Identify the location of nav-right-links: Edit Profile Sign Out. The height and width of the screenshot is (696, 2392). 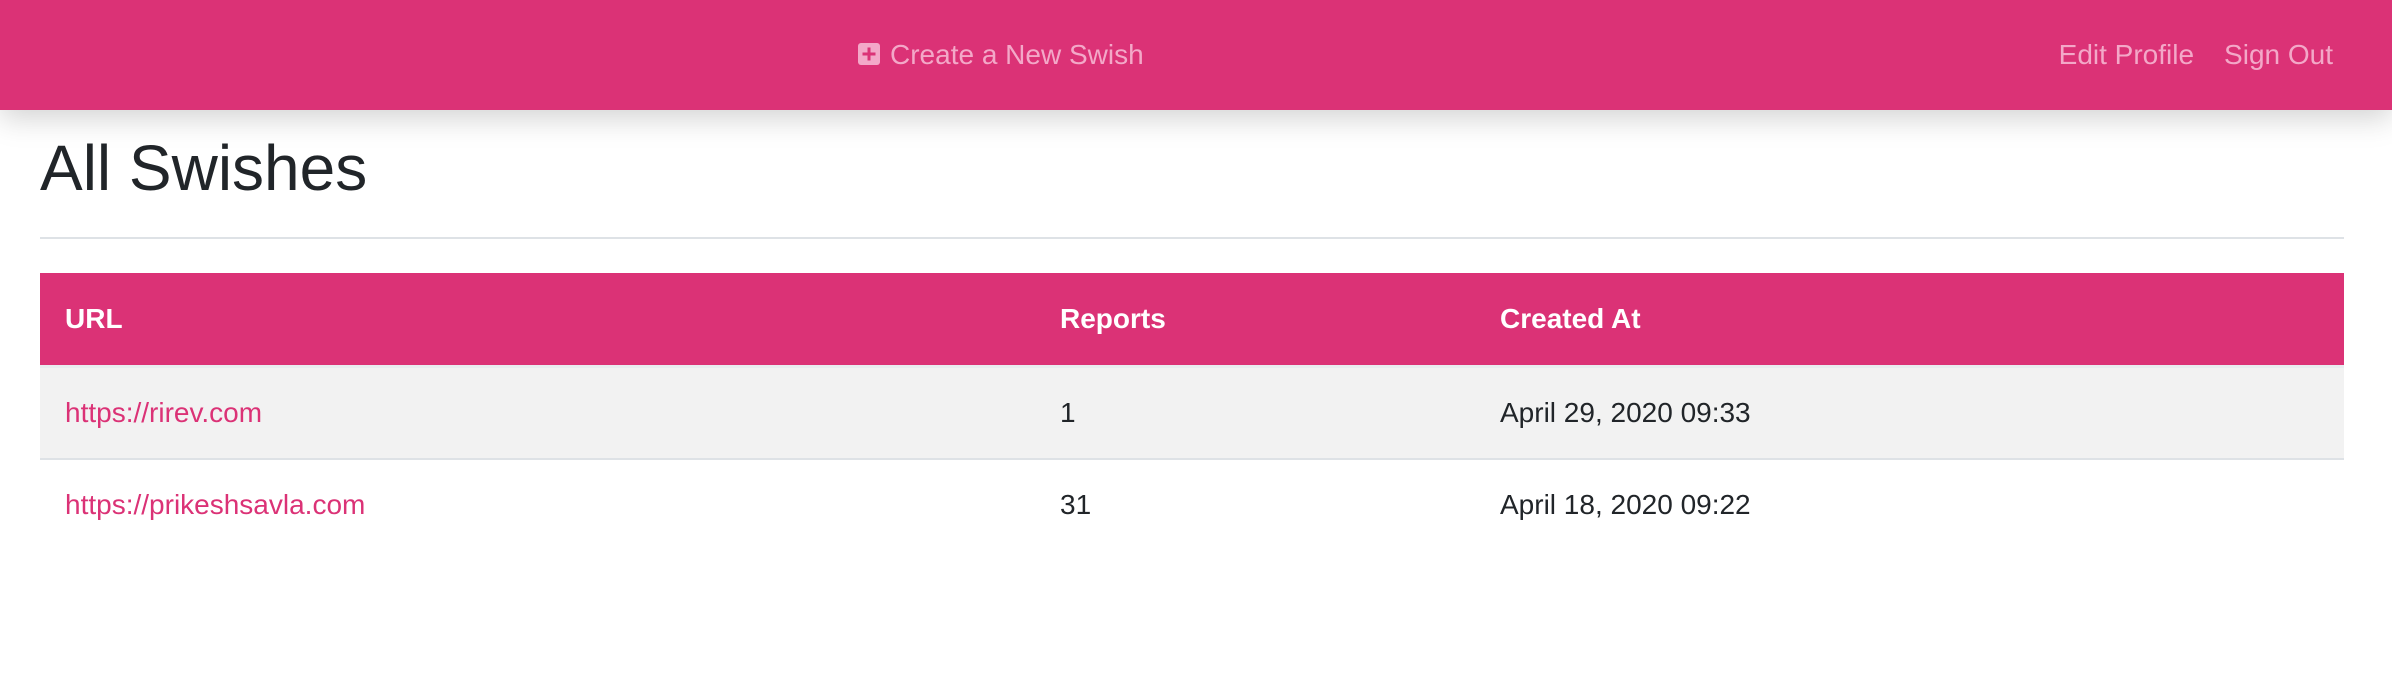
(2196, 55).